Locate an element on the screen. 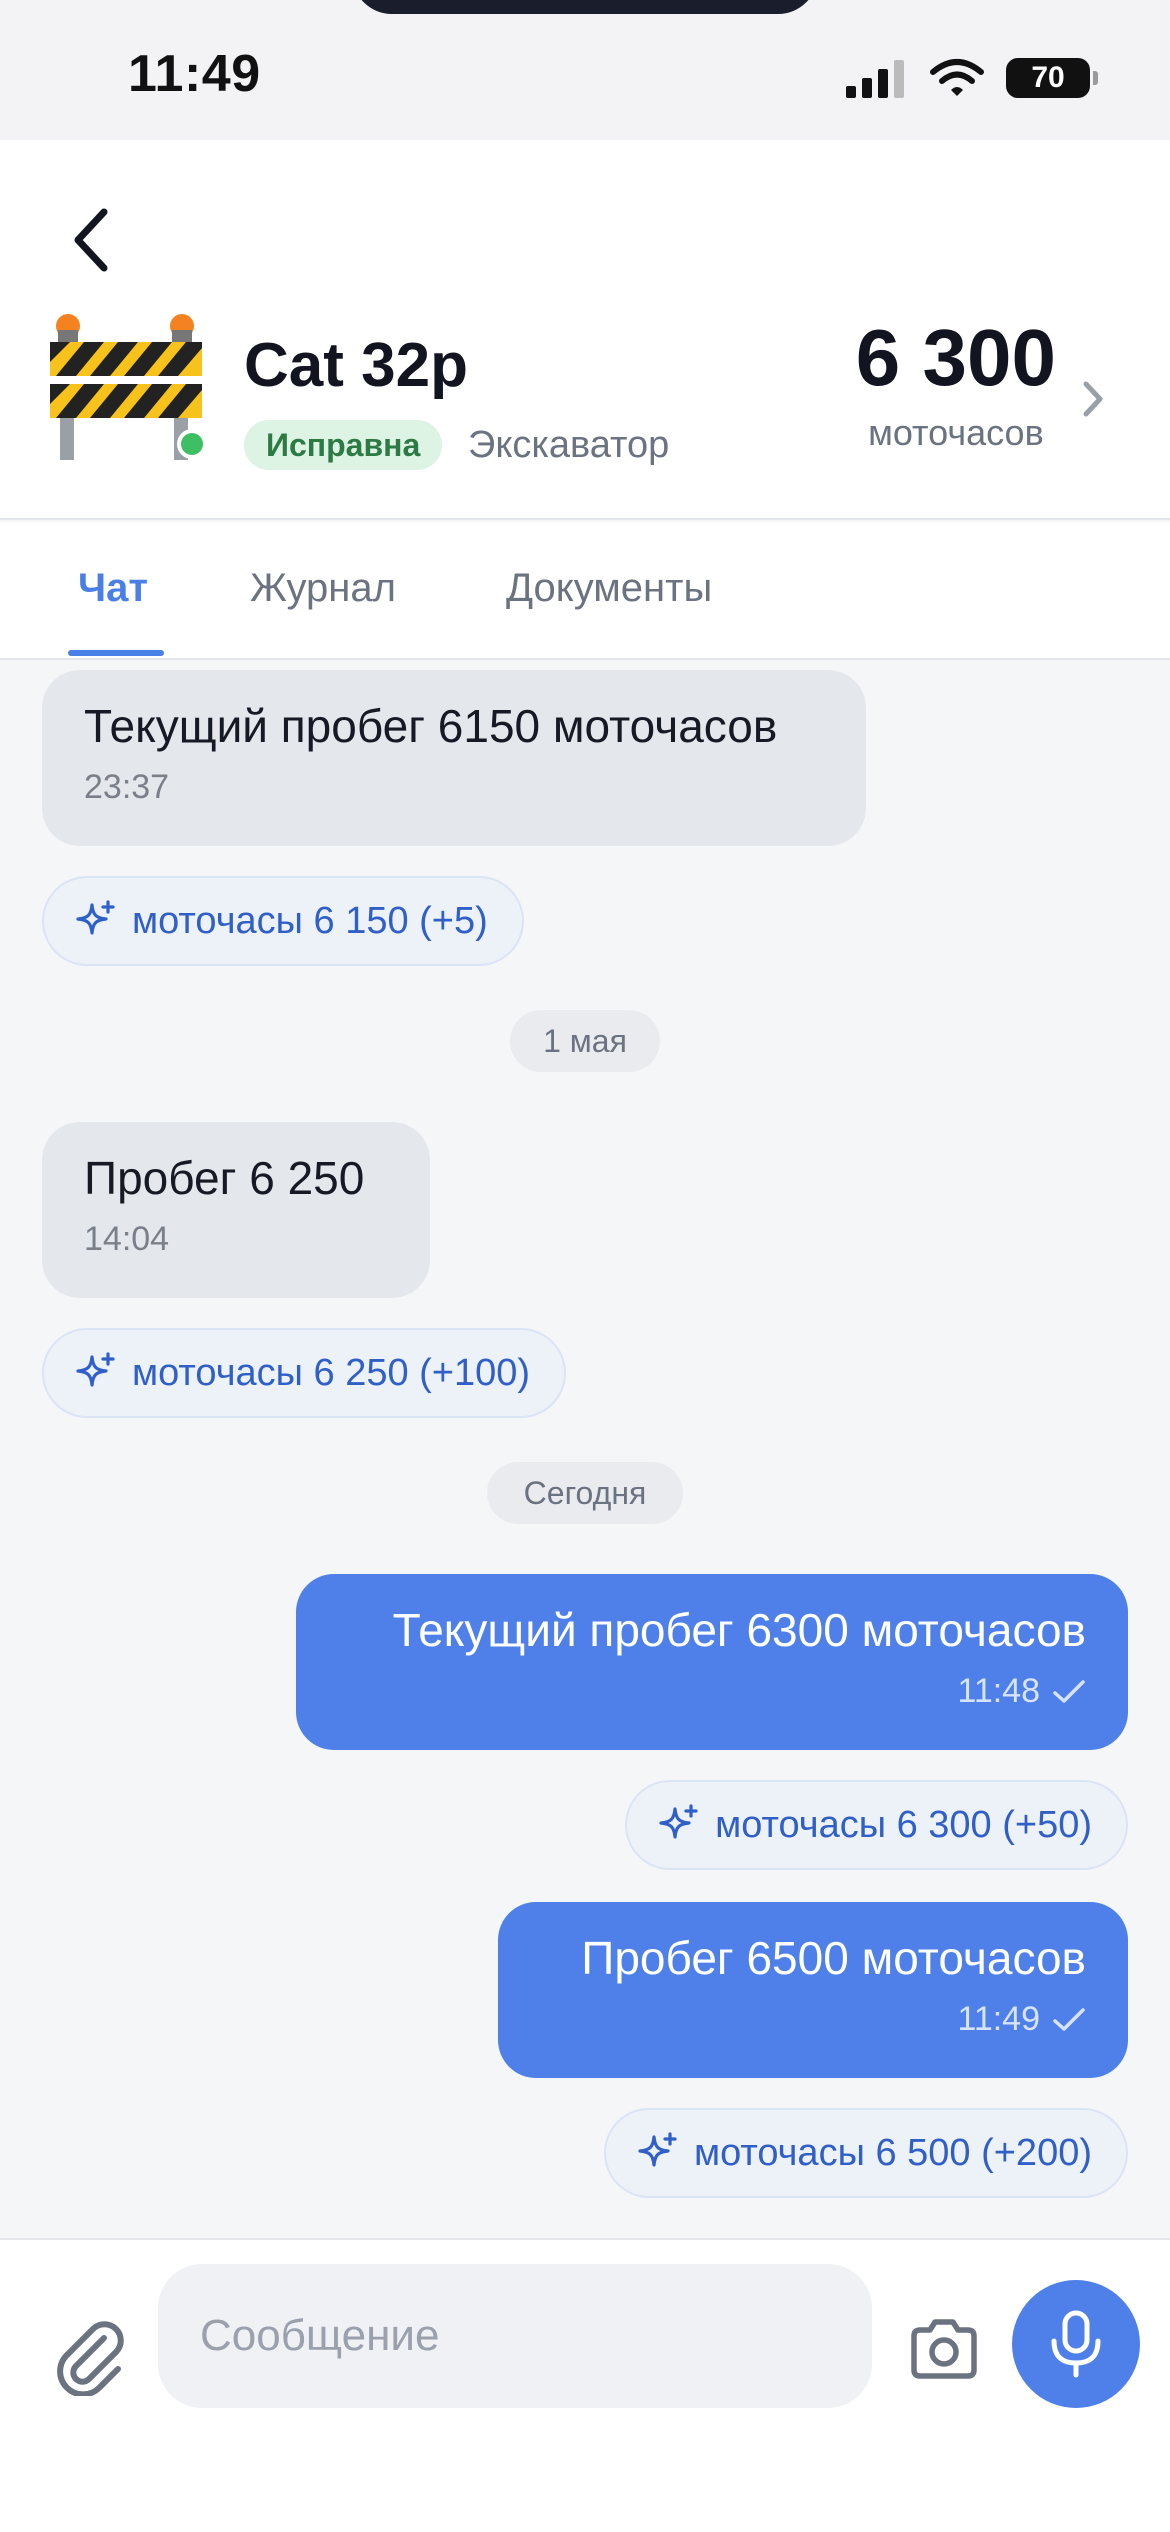 The height and width of the screenshot is (2532, 1170). engine-hours-chip: моточасы 6 150 (+5) is located at coordinates (283, 921).